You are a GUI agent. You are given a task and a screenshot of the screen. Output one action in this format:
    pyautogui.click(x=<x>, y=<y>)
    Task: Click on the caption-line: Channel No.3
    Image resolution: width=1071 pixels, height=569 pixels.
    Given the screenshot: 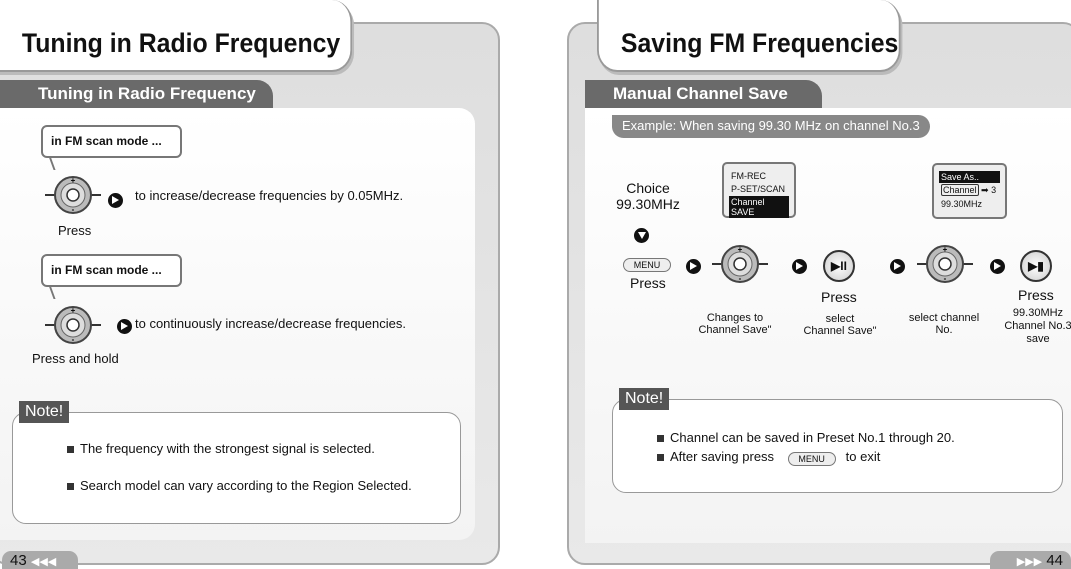 What is the action you would take?
    pyautogui.click(x=1037, y=326)
    